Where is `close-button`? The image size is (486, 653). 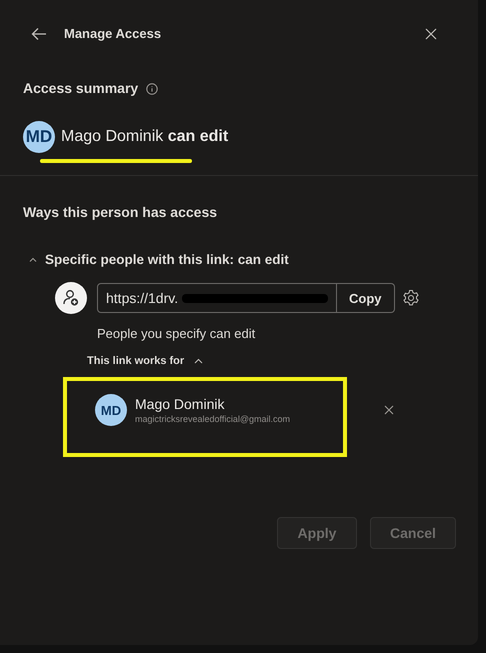
close-button is located at coordinates (431, 34).